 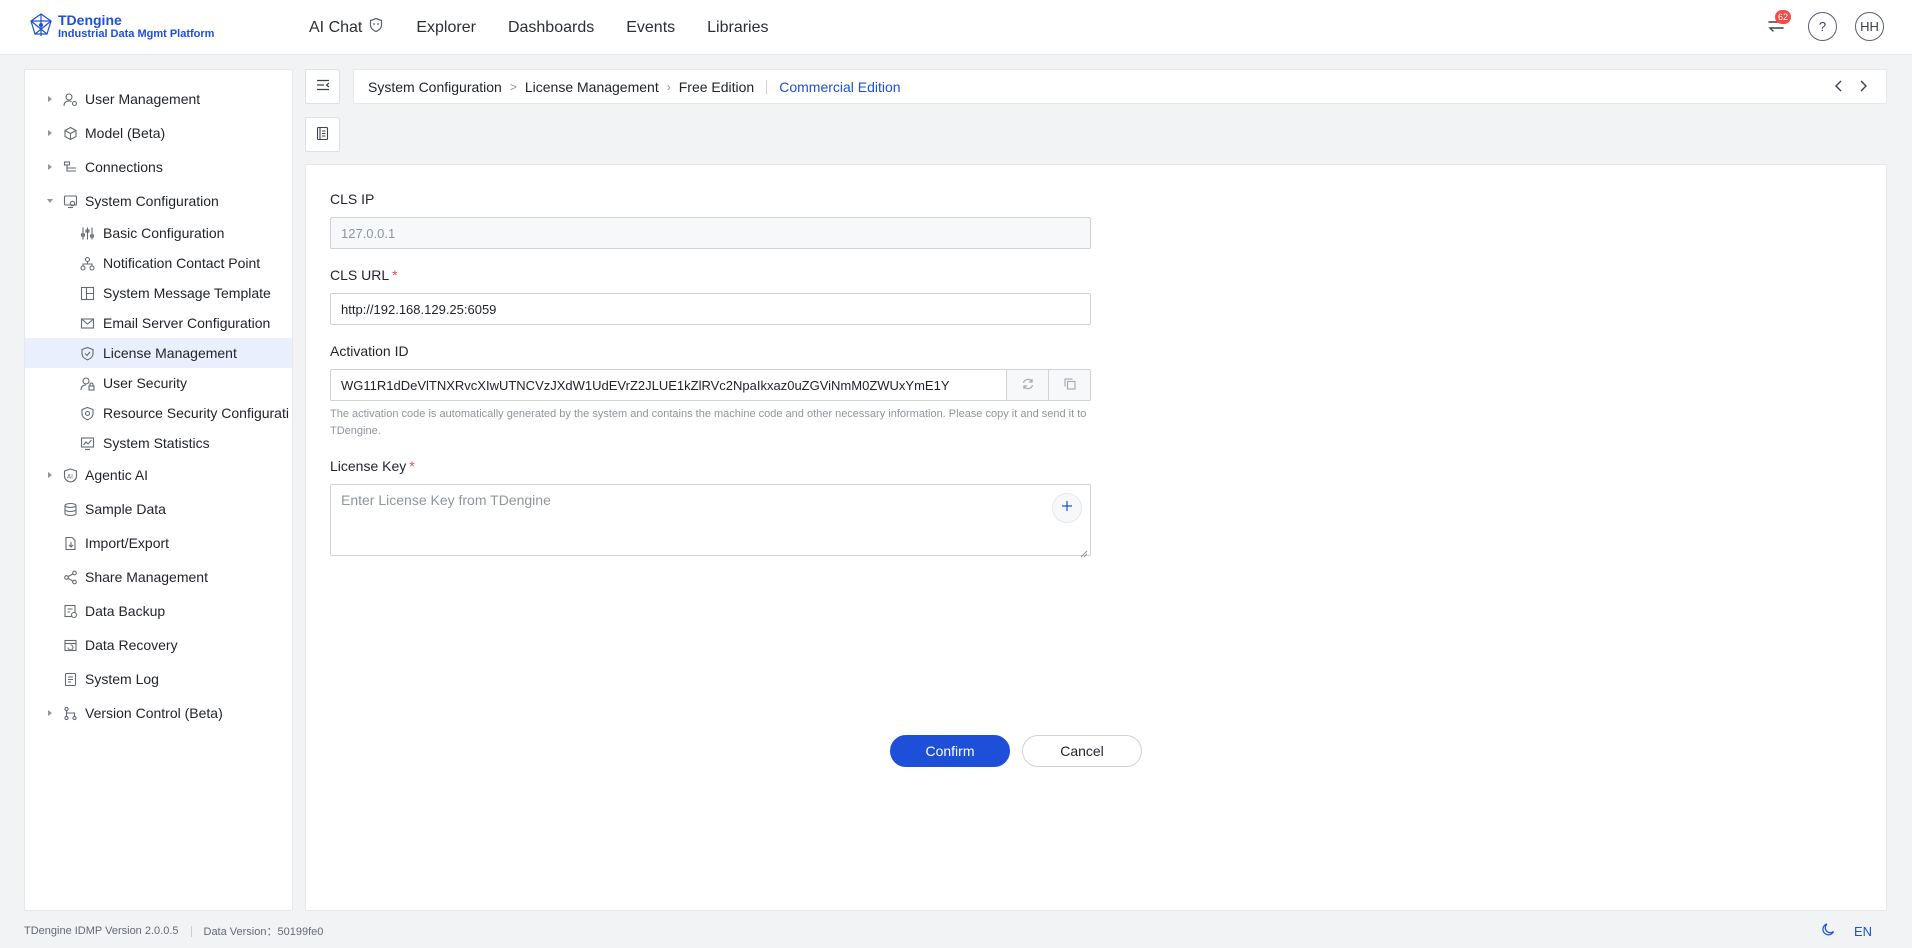 I want to click on sidebar-item-version-control: Version Control (Beta), so click(x=158, y=713).